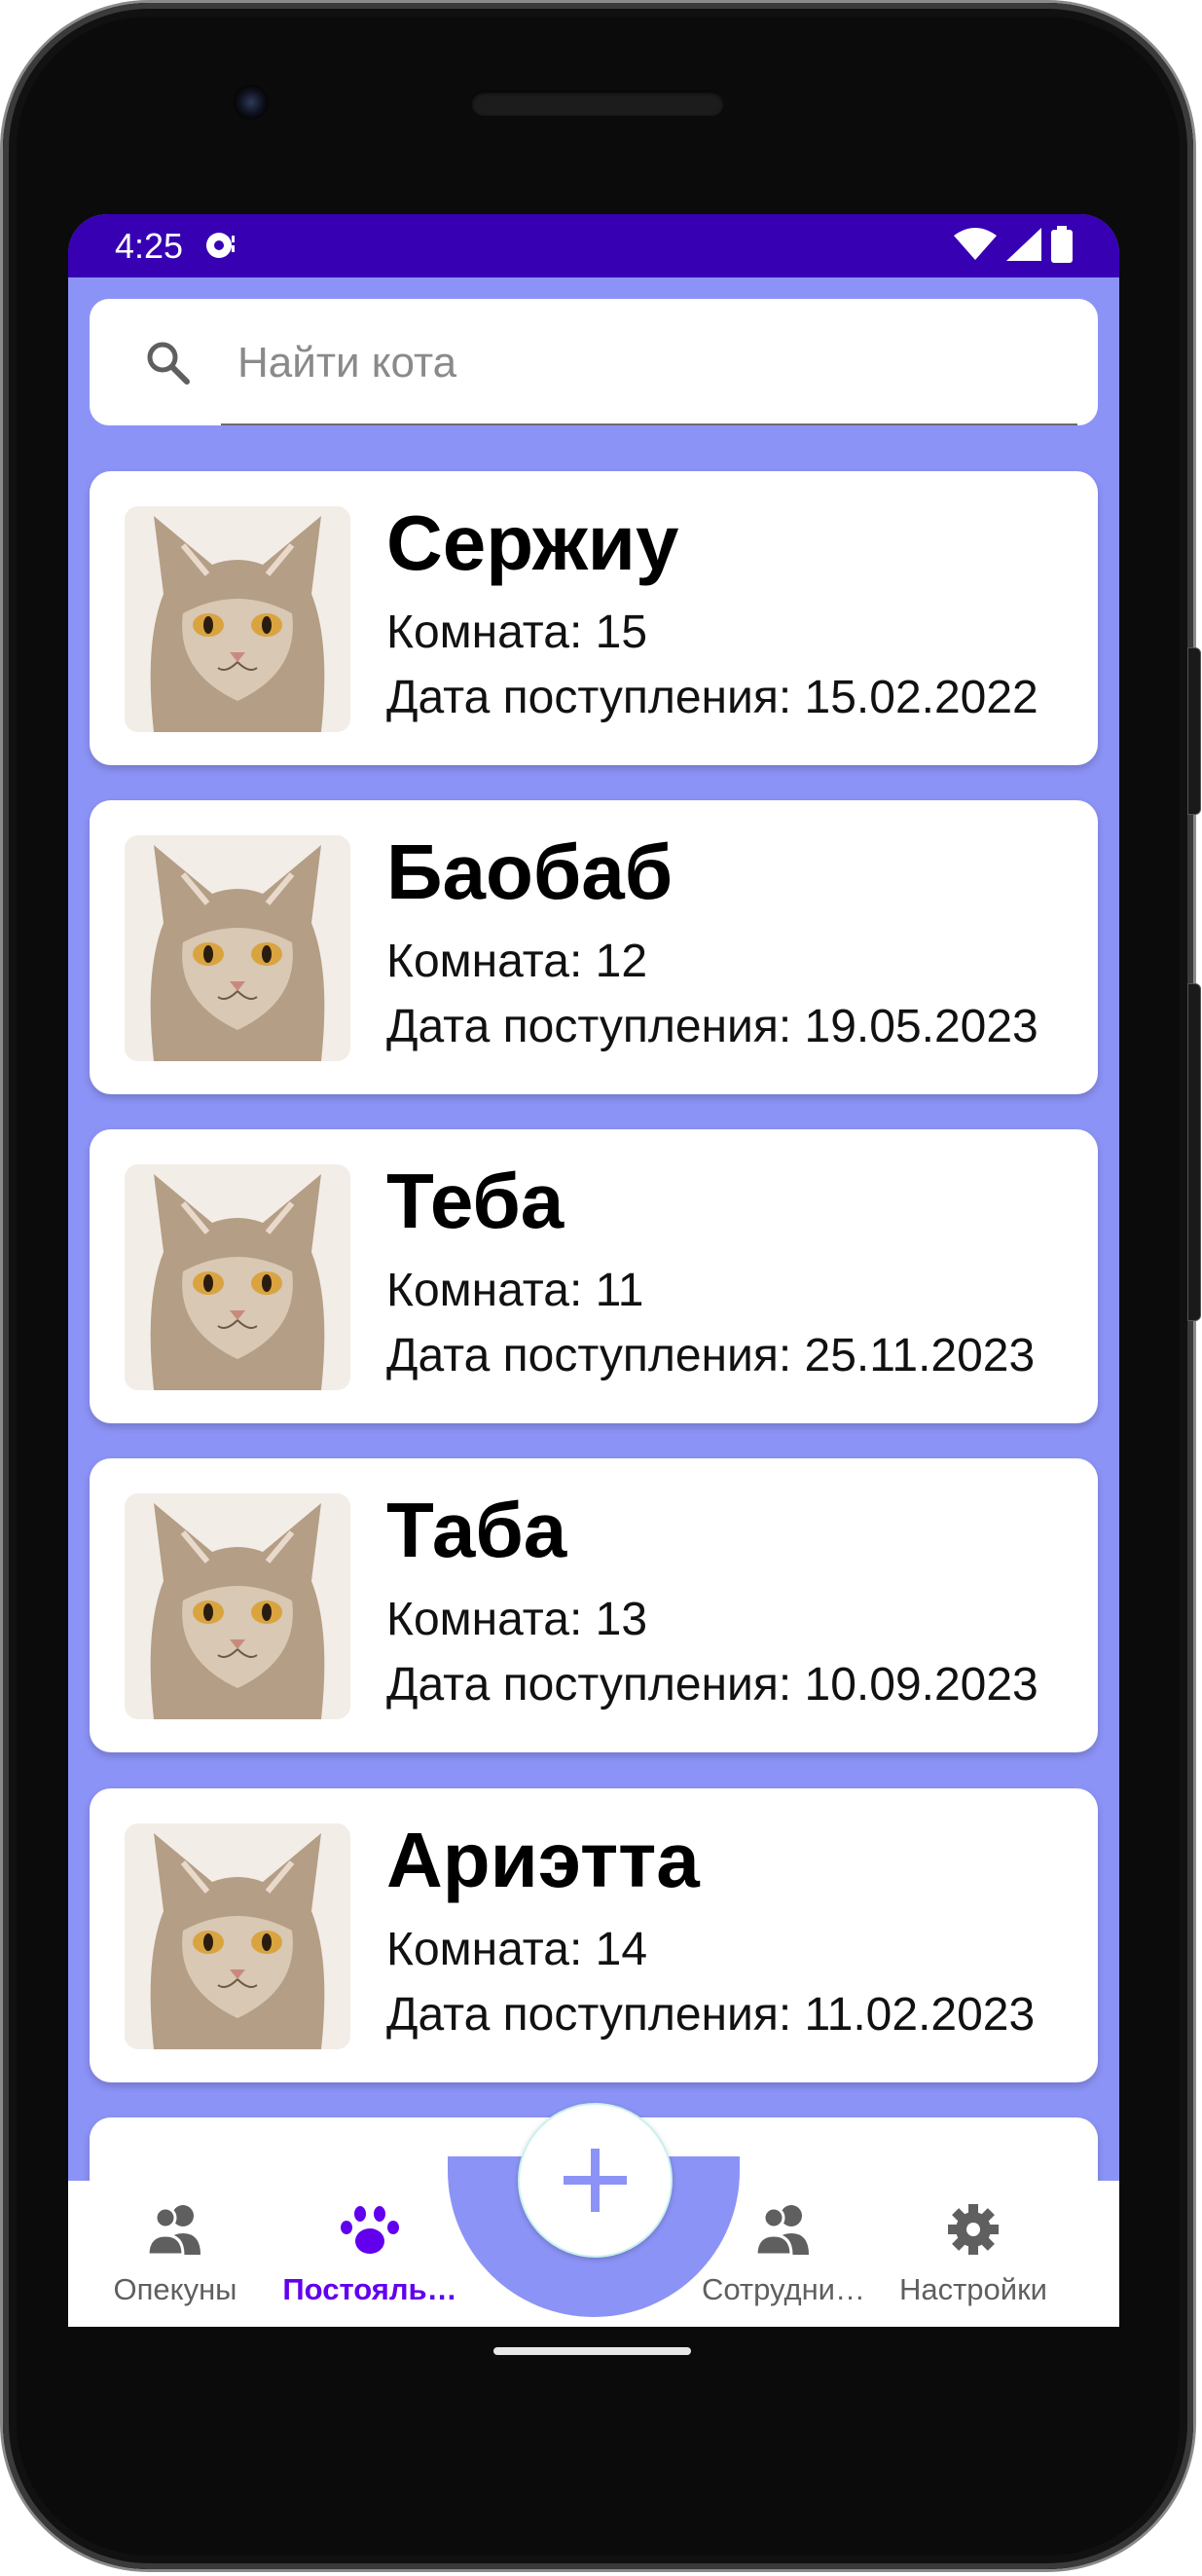  I want to click on gear-icon, so click(973, 2229).